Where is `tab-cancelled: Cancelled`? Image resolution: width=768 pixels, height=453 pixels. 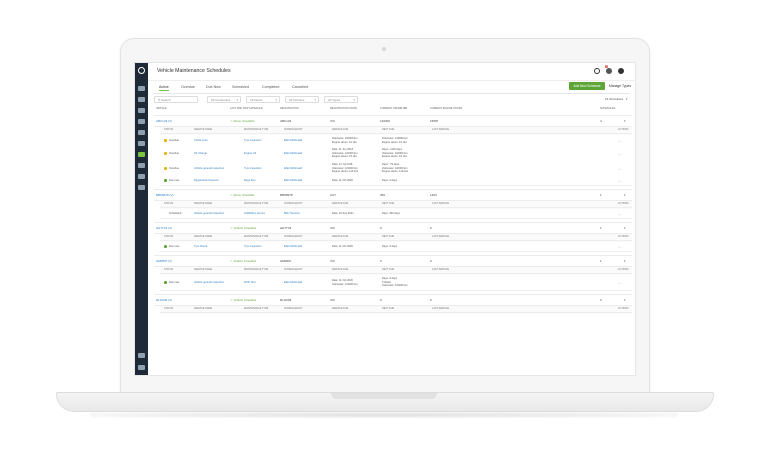
tab-cancelled: Cancelled is located at coordinates (300, 87).